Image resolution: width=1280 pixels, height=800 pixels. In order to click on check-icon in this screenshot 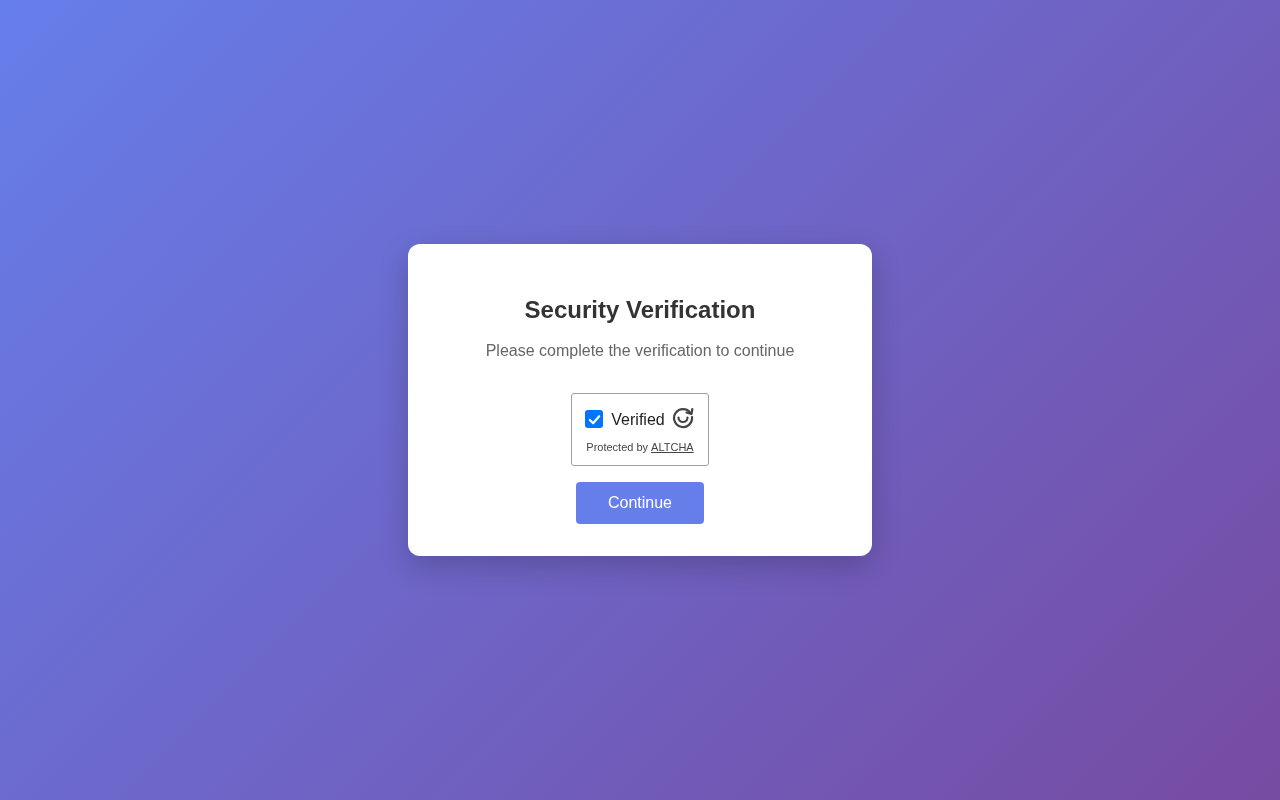, I will do `click(594, 419)`.